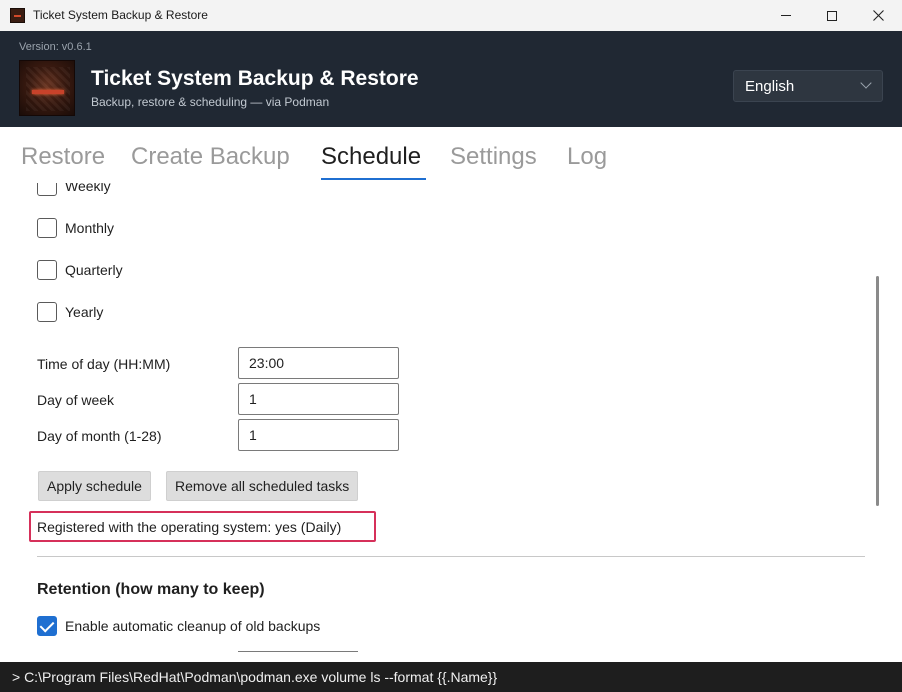 The image size is (902, 692). I want to click on retention-count-input, so click(298, 656).